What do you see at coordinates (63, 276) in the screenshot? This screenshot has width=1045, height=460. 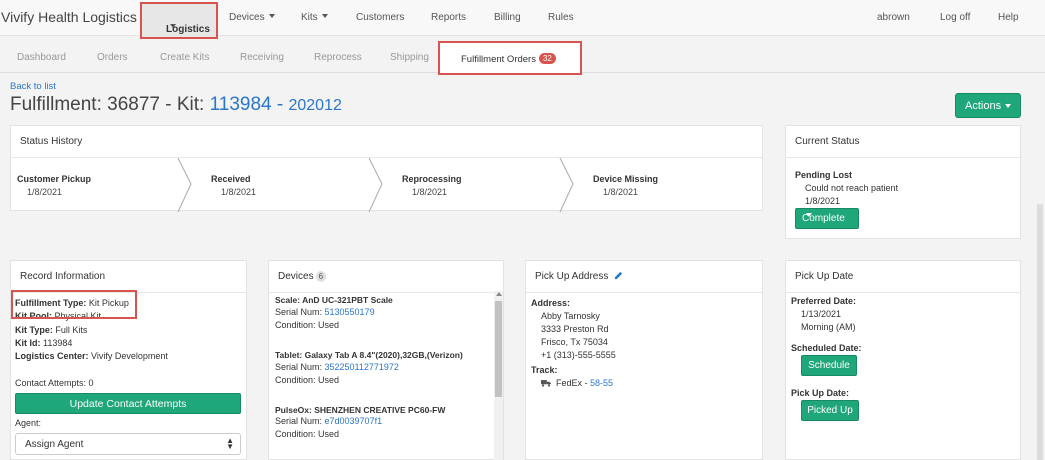 I see `record-information-title: Record Information` at bounding box center [63, 276].